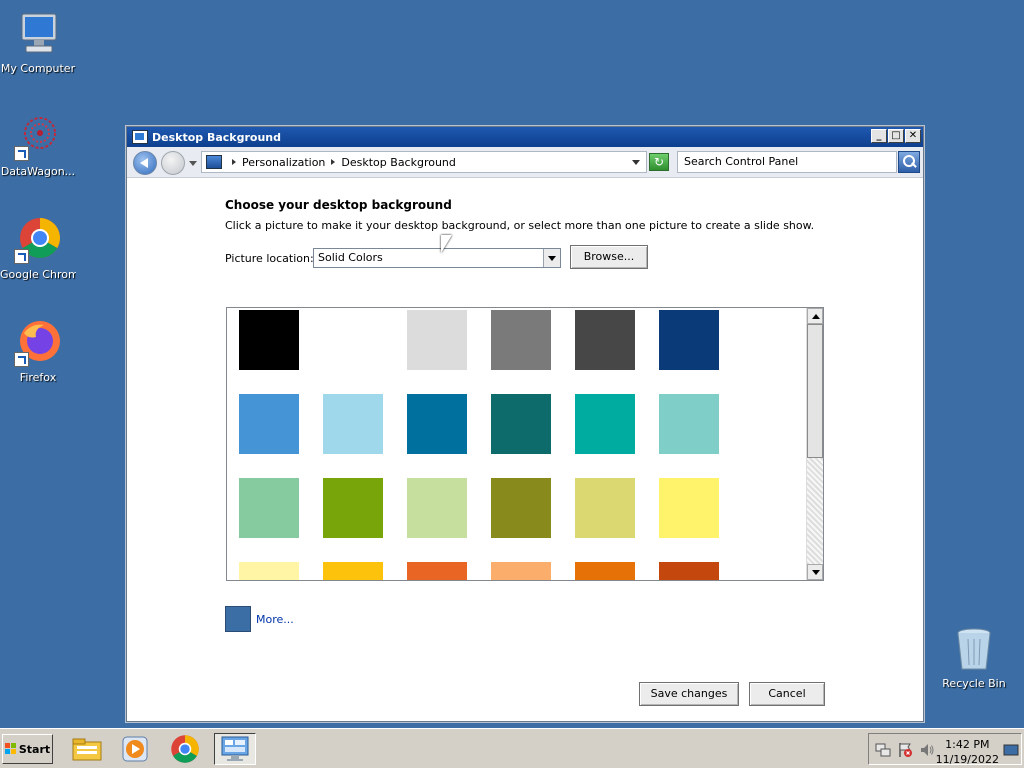 Image resolution: width=1024 pixels, height=768 pixels. I want to click on media-player-icon, so click(135, 749).